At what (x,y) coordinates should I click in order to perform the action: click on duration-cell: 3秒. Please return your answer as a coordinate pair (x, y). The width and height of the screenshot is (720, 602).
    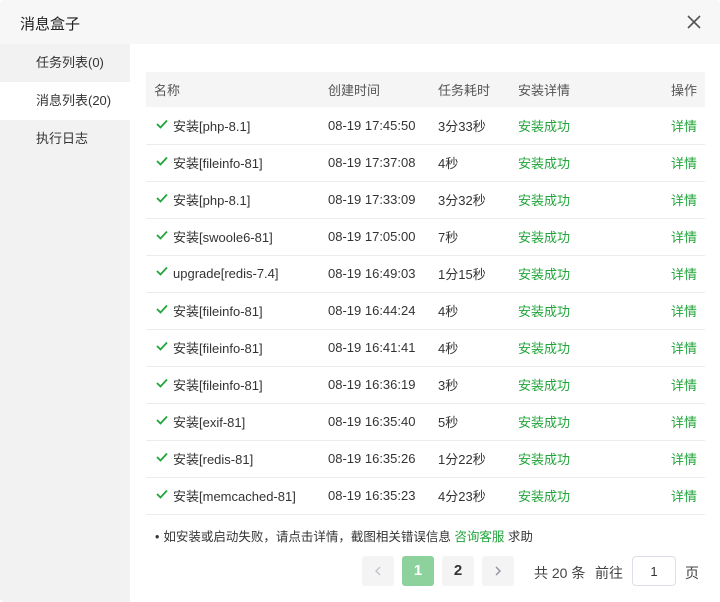
    Looking at the image, I should click on (448, 385).